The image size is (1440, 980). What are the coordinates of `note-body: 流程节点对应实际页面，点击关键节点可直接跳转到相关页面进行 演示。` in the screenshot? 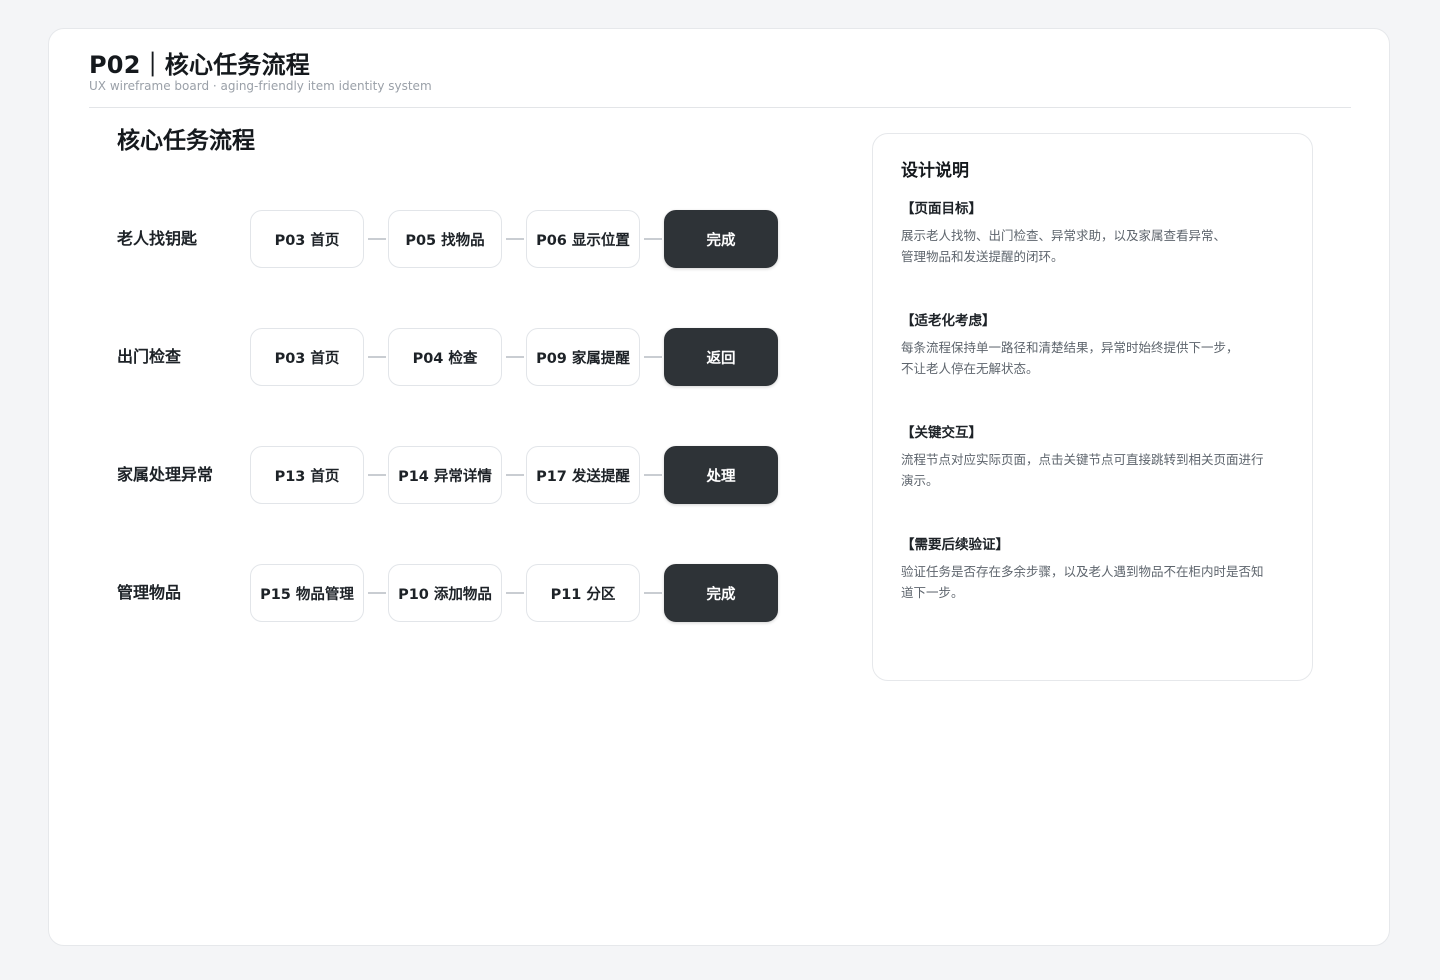 It's located at (1082, 470).